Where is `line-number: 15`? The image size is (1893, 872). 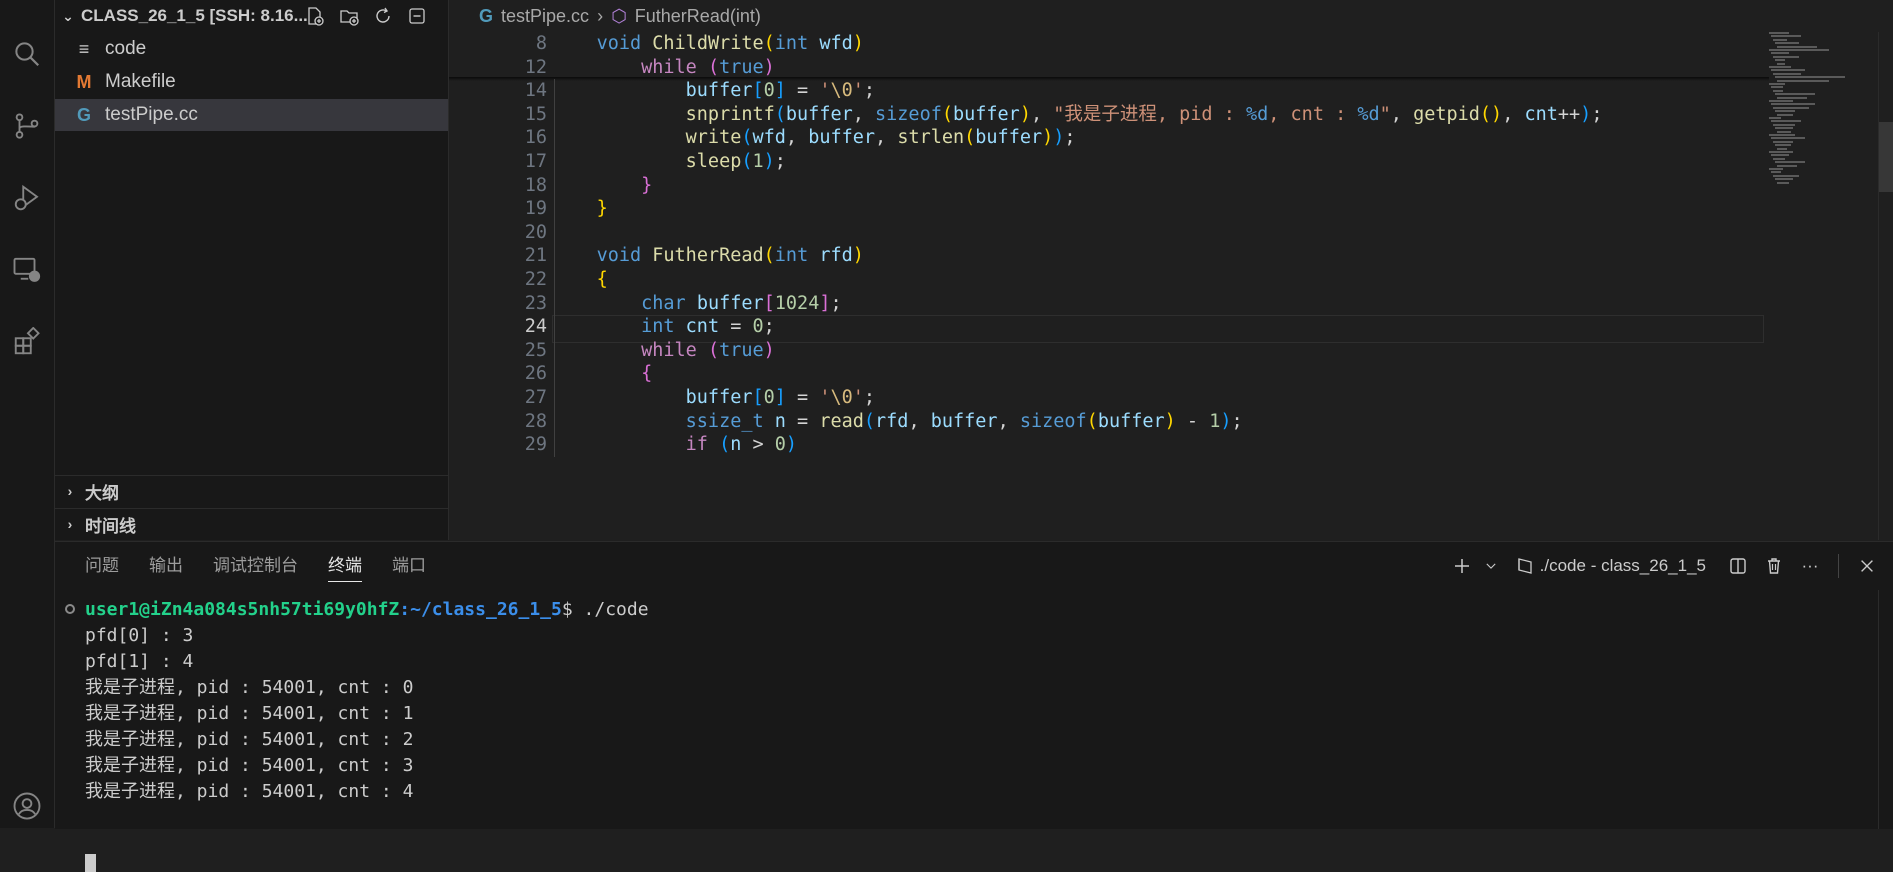
line-number: 15 is located at coordinates (535, 114).